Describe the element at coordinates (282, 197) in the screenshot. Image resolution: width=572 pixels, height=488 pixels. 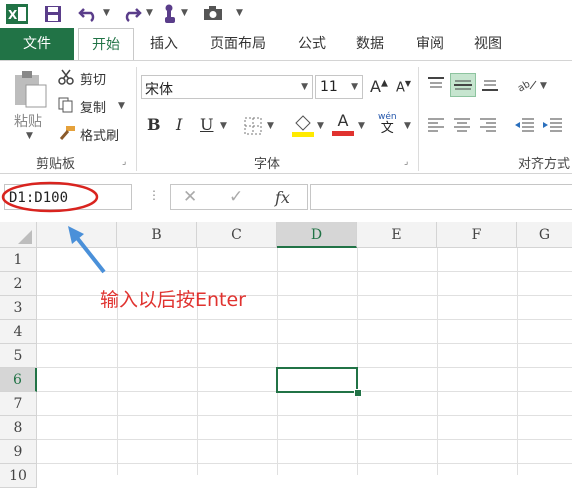
I see `insert-function-button: fx` at that location.